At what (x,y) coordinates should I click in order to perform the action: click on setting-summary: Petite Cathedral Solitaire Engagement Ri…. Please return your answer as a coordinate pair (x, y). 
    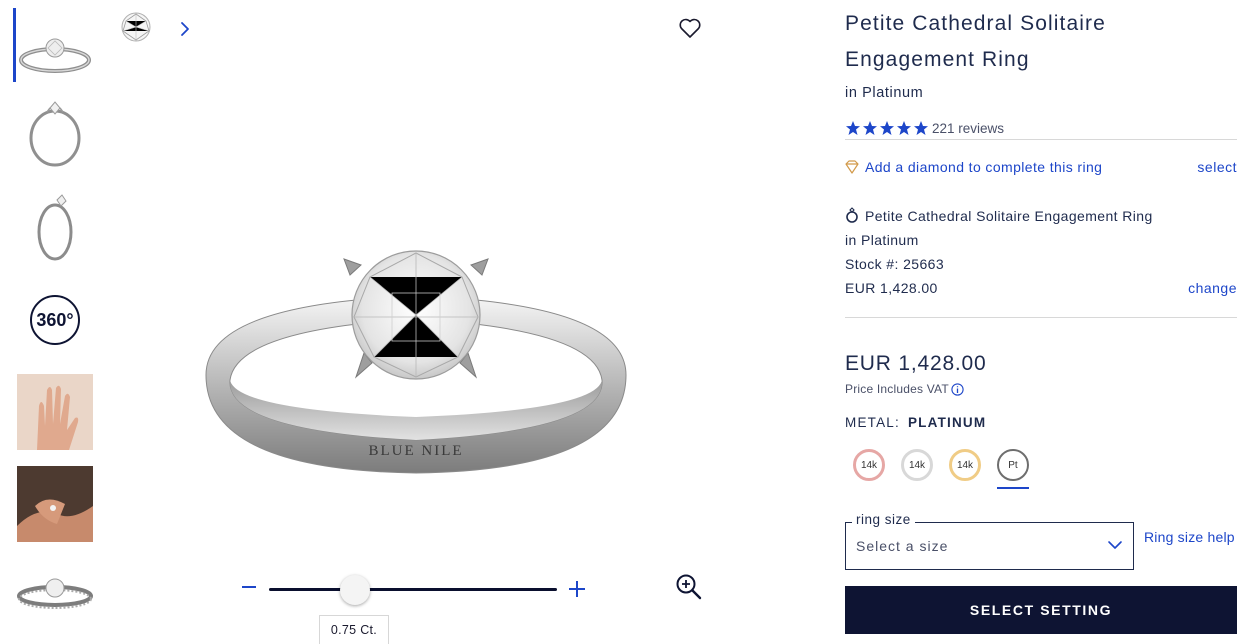
    Looking at the image, I should click on (1041, 252).